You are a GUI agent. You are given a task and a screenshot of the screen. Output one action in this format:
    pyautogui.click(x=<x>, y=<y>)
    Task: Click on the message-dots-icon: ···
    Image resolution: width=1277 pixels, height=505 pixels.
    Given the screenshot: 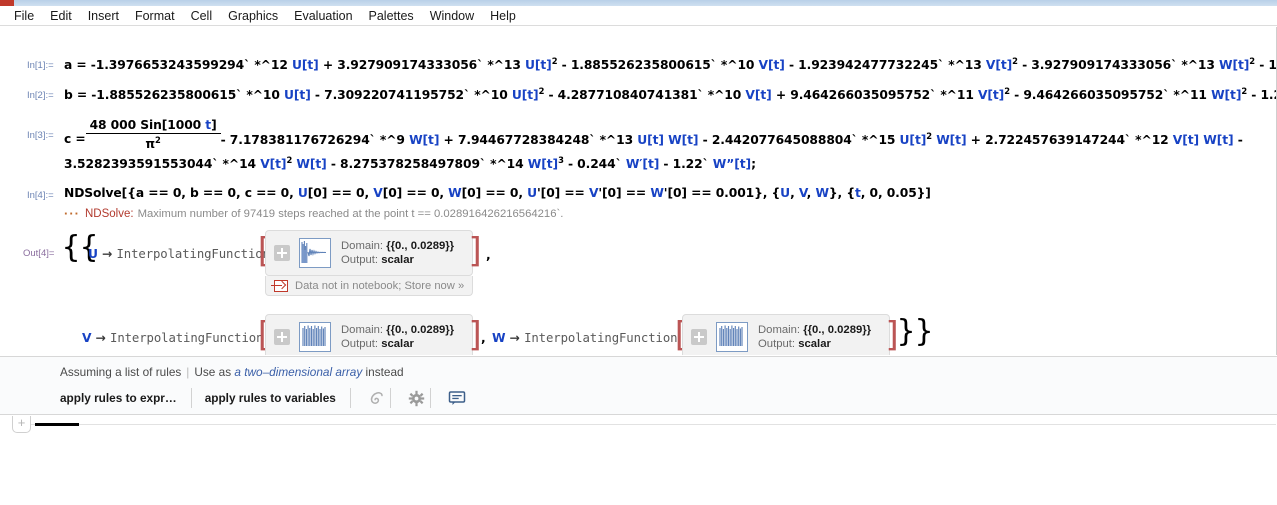 What is the action you would take?
    pyautogui.click(x=72, y=213)
    